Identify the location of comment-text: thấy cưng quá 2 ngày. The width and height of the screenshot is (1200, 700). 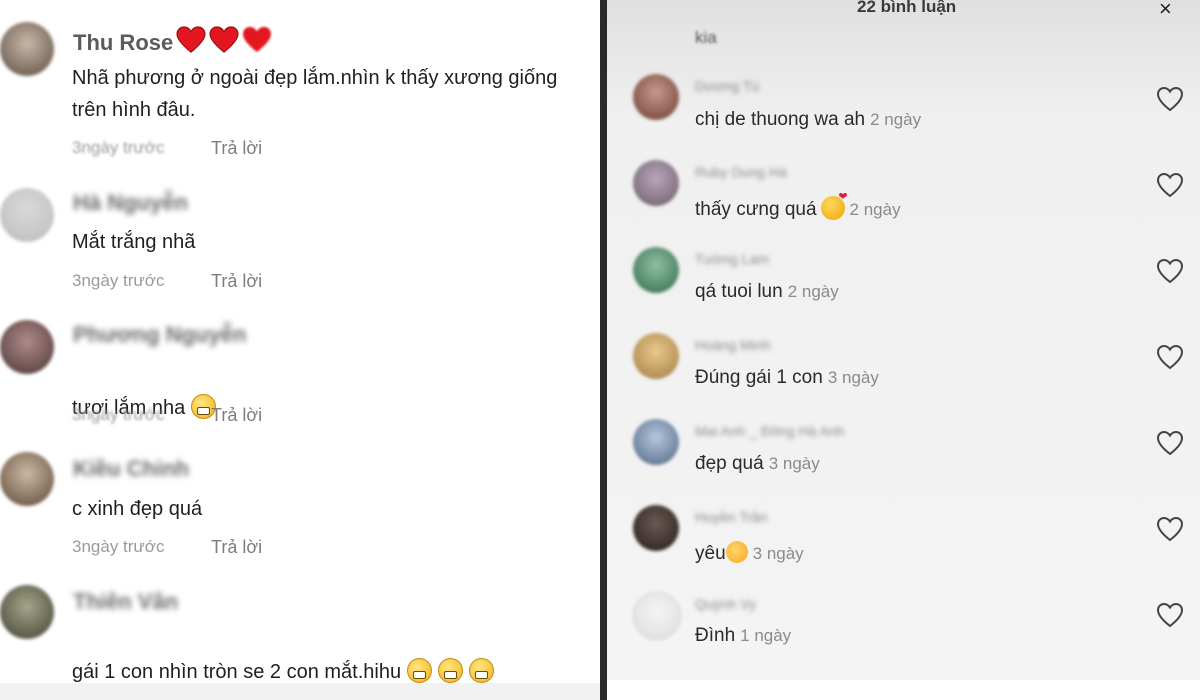
(798, 205).